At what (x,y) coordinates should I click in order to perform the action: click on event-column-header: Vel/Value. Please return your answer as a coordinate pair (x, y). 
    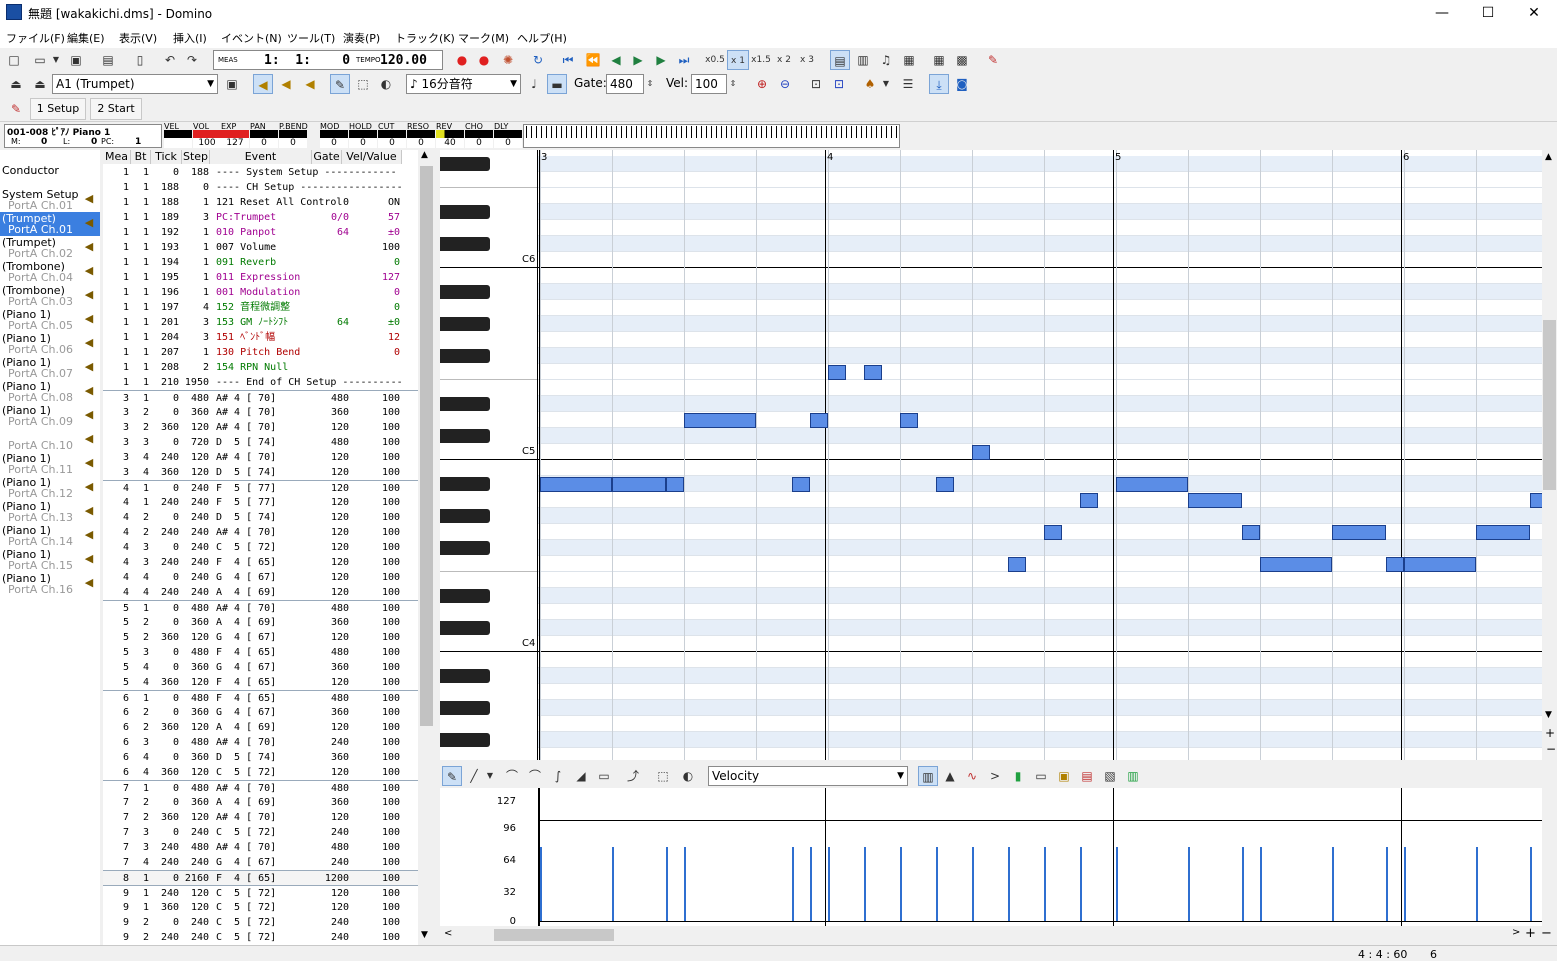
    Looking at the image, I should click on (372, 157).